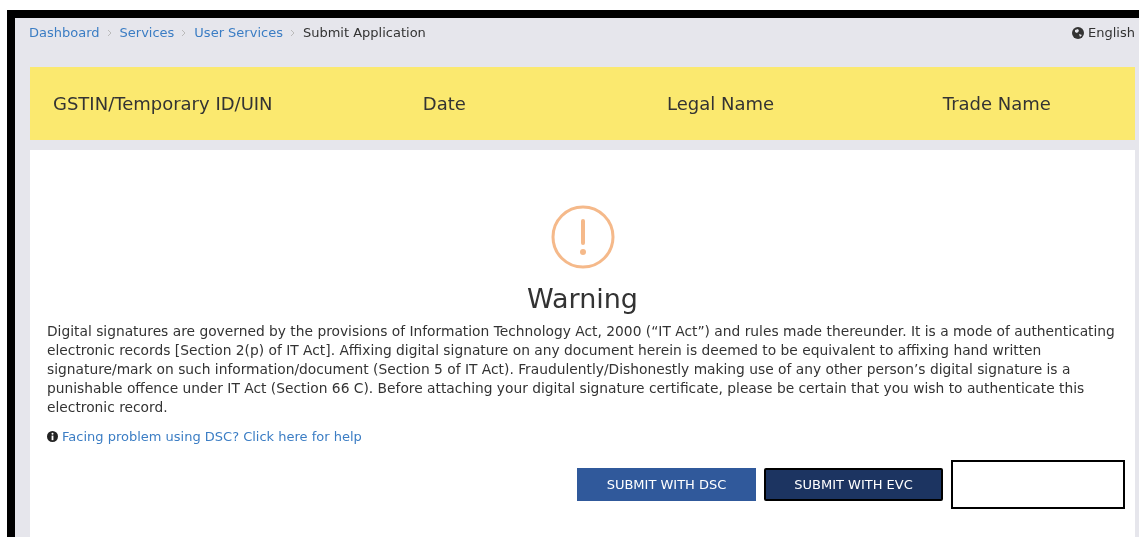 This screenshot has height=537, width=1139. Describe the element at coordinates (444, 104) in the screenshot. I see `column-header: Date` at that location.